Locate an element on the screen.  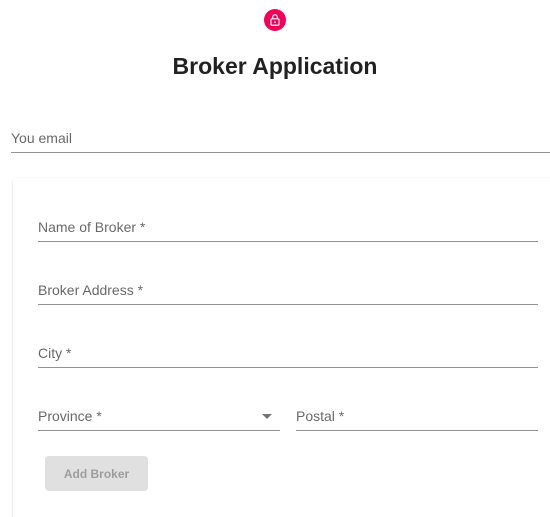
email-field: You email is located at coordinates (280, 138).